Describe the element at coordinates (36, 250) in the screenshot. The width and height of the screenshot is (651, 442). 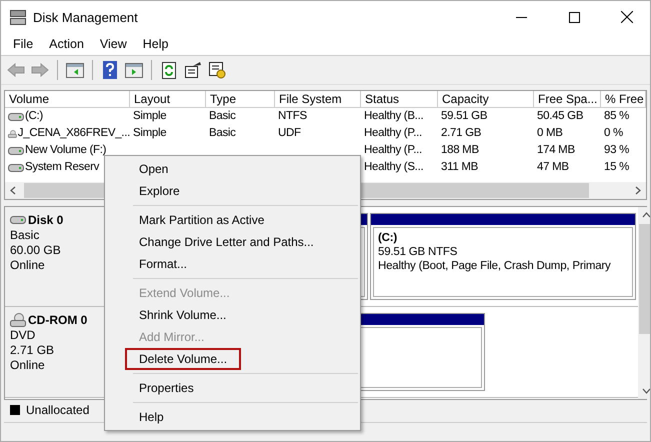
I see `disk-size: 60.00 GB` at that location.